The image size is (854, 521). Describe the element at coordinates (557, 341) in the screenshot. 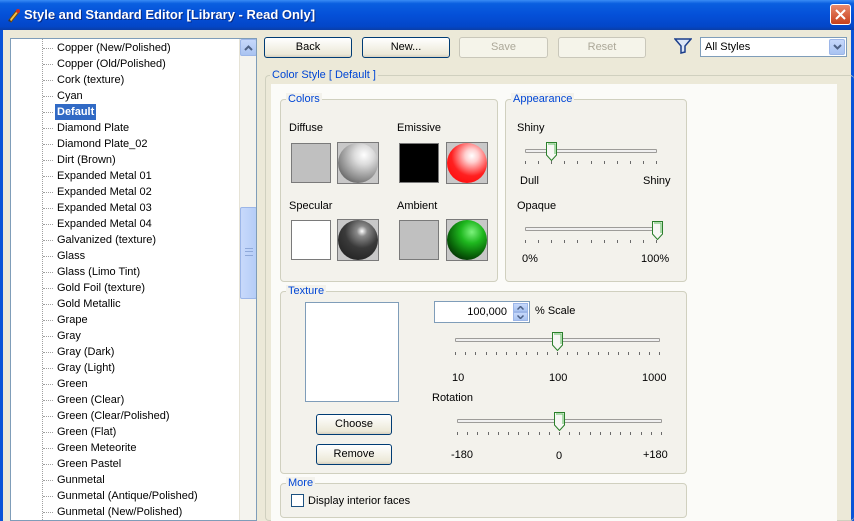

I see `scale-slider-thumb` at that location.